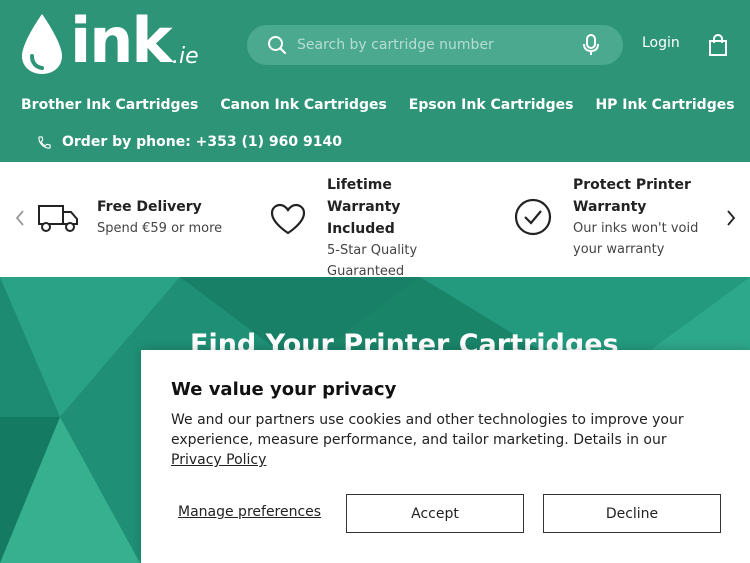 The height and width of the screenshot is (563, 750). What do you see at coordinates (432, 45) in the screenshot?
I see `search-input` at bounding box center [432, 45].